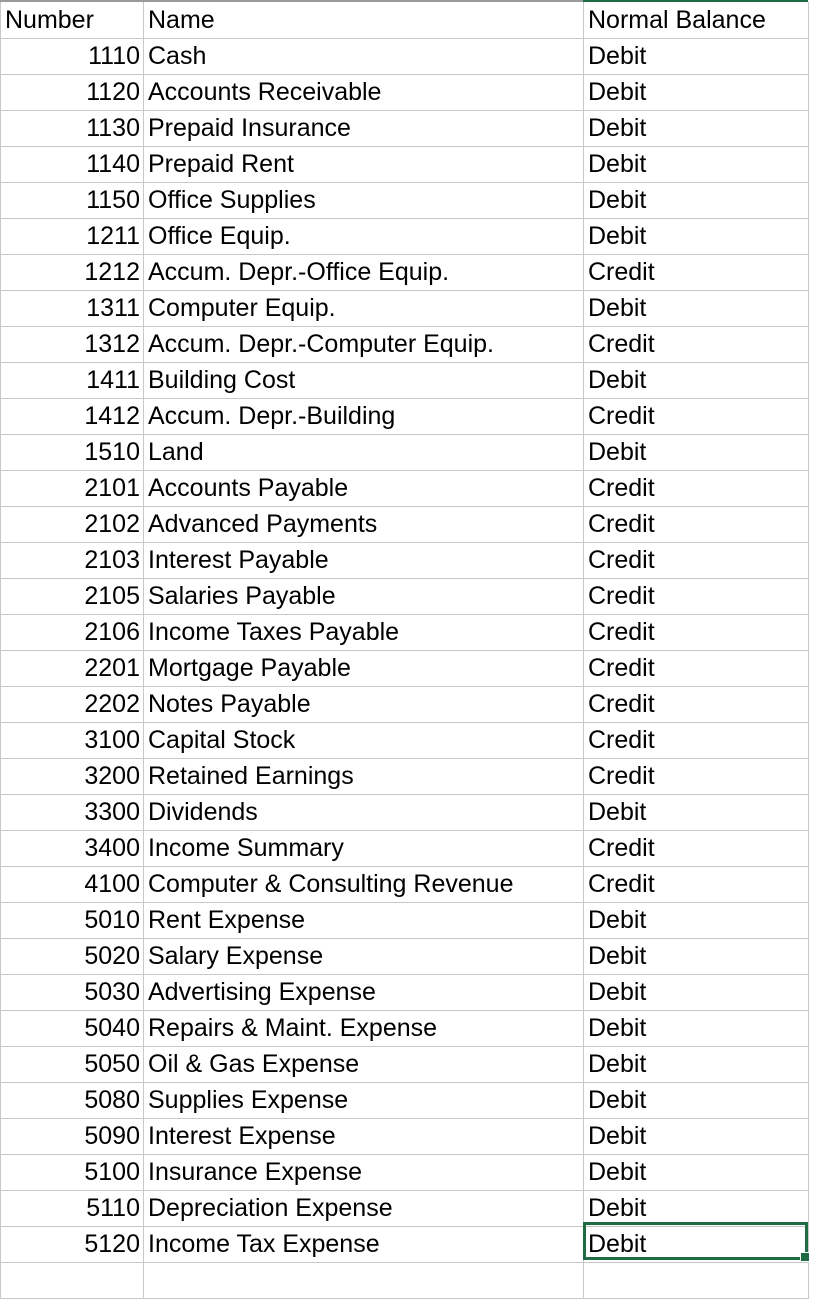 This screenshot has height=1299, width=814. I want to click on table-row: 5120 Income Tax Expense Debit, so click(404, 1244).